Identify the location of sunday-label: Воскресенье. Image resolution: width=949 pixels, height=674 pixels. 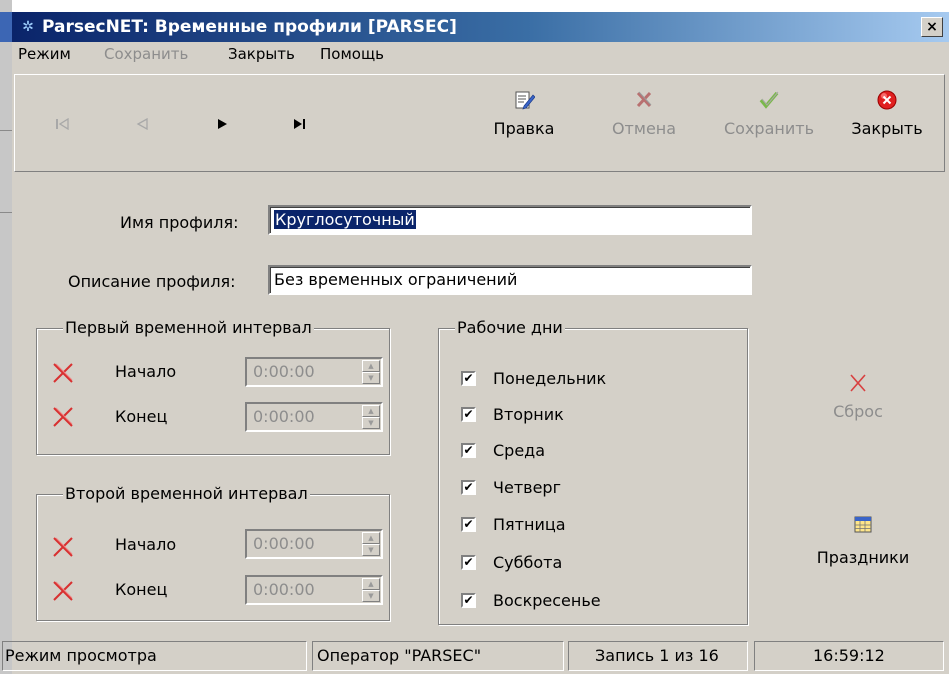
(547, 600).